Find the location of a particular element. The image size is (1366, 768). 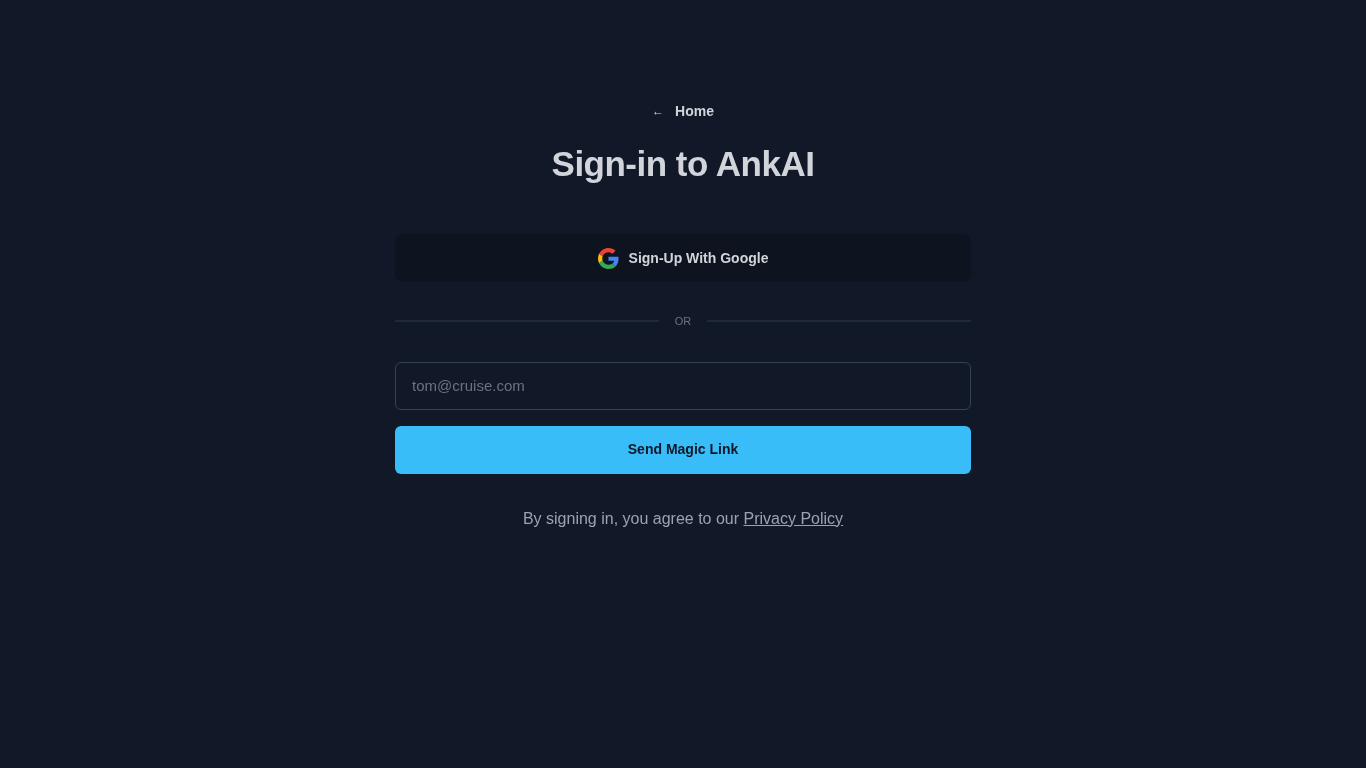

send-magic-link-button: Send Magic Link is located at coordinates (683, 449).